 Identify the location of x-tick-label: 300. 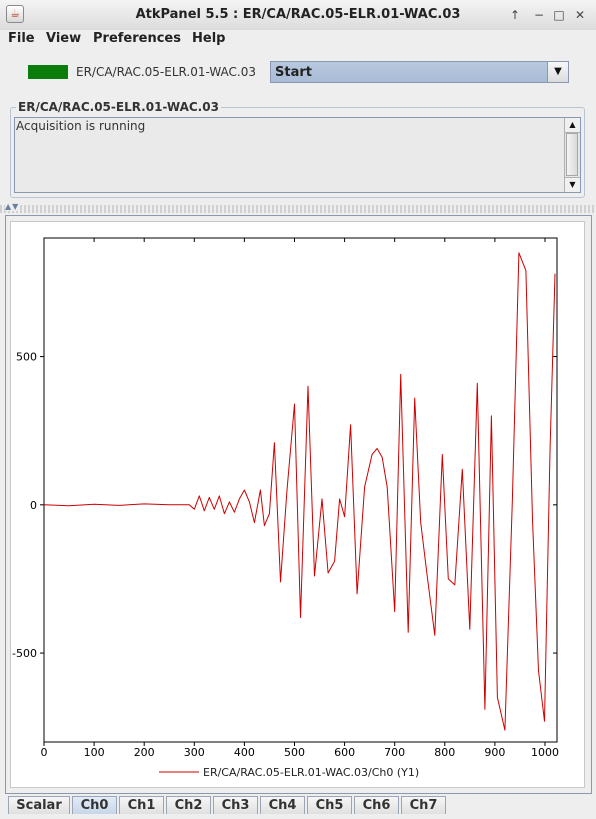
(194, 752).